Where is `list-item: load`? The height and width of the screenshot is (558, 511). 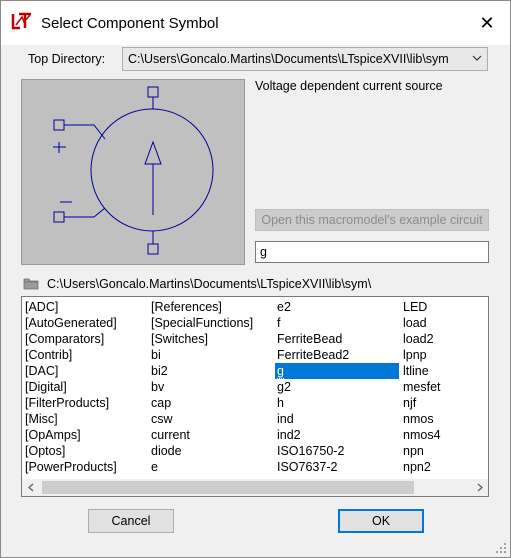 list-item: load is located at coordinates (444, 323).